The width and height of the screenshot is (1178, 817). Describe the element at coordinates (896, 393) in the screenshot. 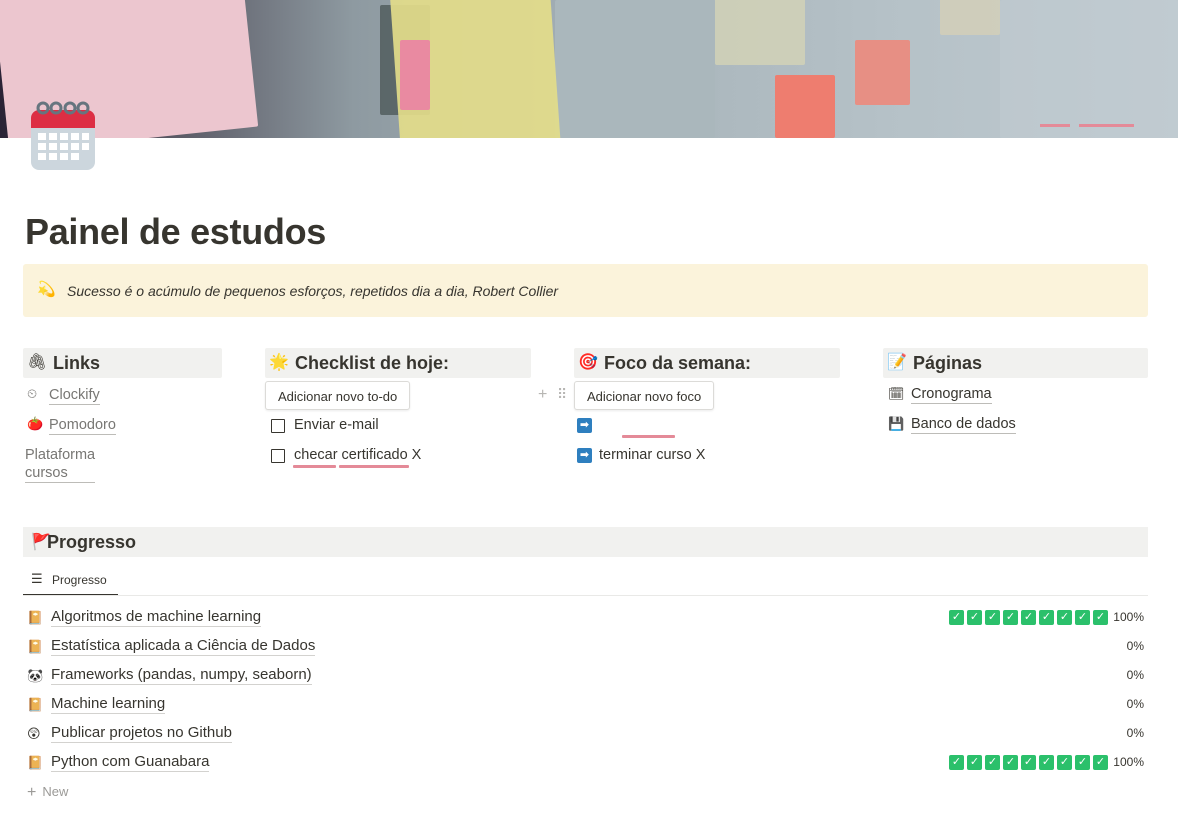

I see `calendar-icon: 🗓` at that location.